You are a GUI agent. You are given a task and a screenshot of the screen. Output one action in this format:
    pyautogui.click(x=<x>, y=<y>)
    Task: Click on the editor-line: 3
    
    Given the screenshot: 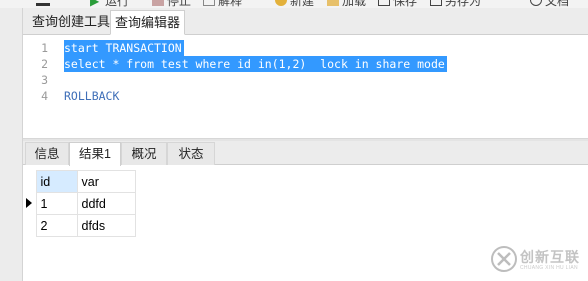 What is the action you would take?
    pyautogui.click(x=305, y=80)
    